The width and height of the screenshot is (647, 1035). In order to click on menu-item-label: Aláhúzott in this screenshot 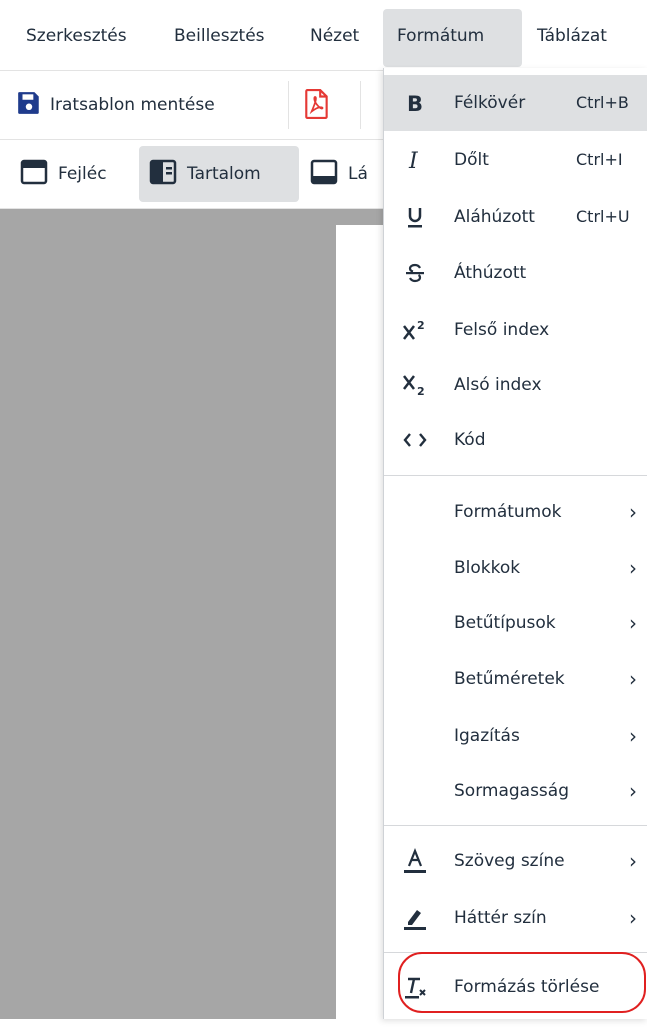, I will do `click(494, 217)`.